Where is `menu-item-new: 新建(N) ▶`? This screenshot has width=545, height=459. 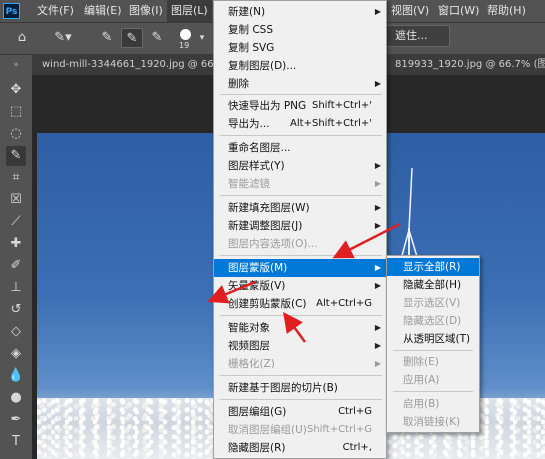
menu-item-new: 新建(N) ▶ is located at coordinates (300, 12).